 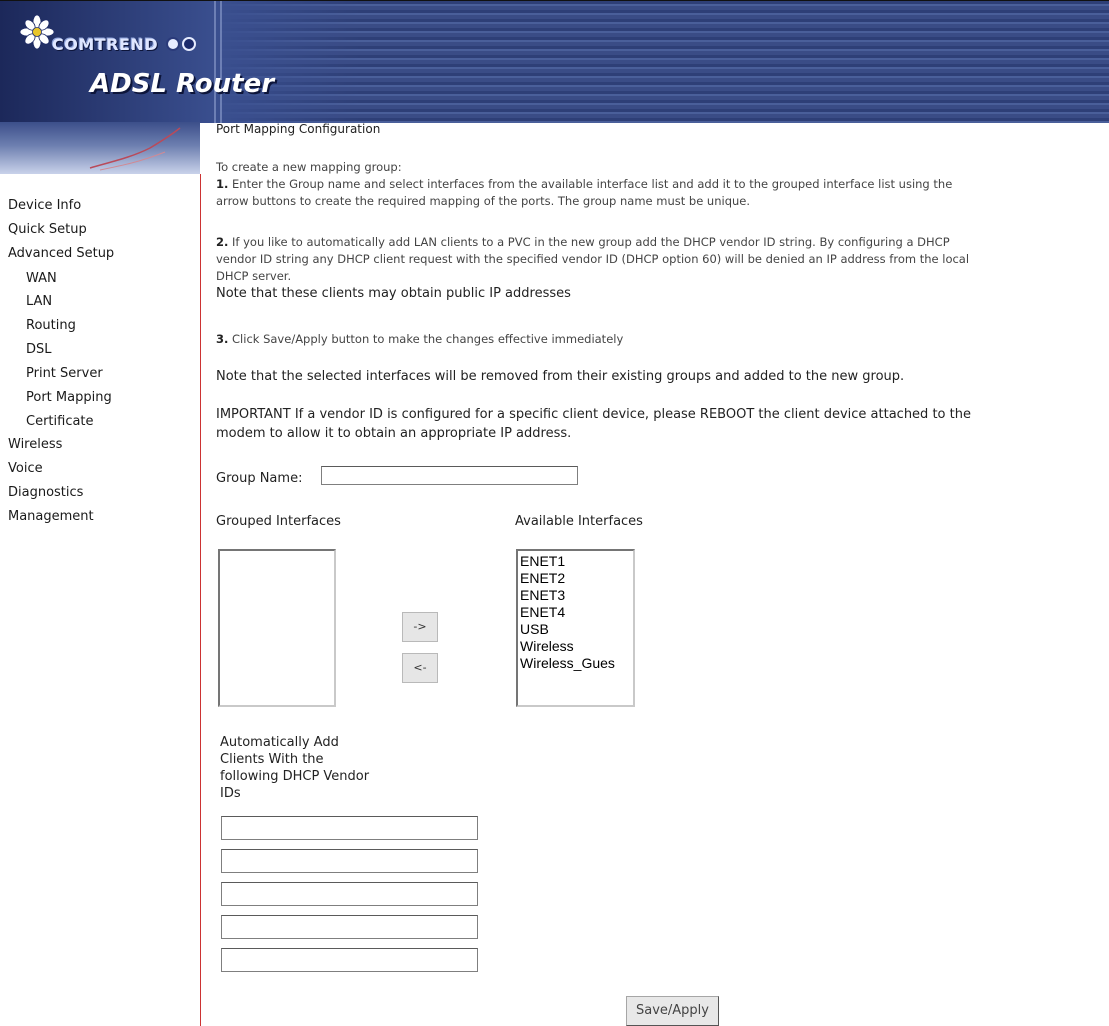 I want to click on grouped-interfaces-list, so click(x=277, y=628).